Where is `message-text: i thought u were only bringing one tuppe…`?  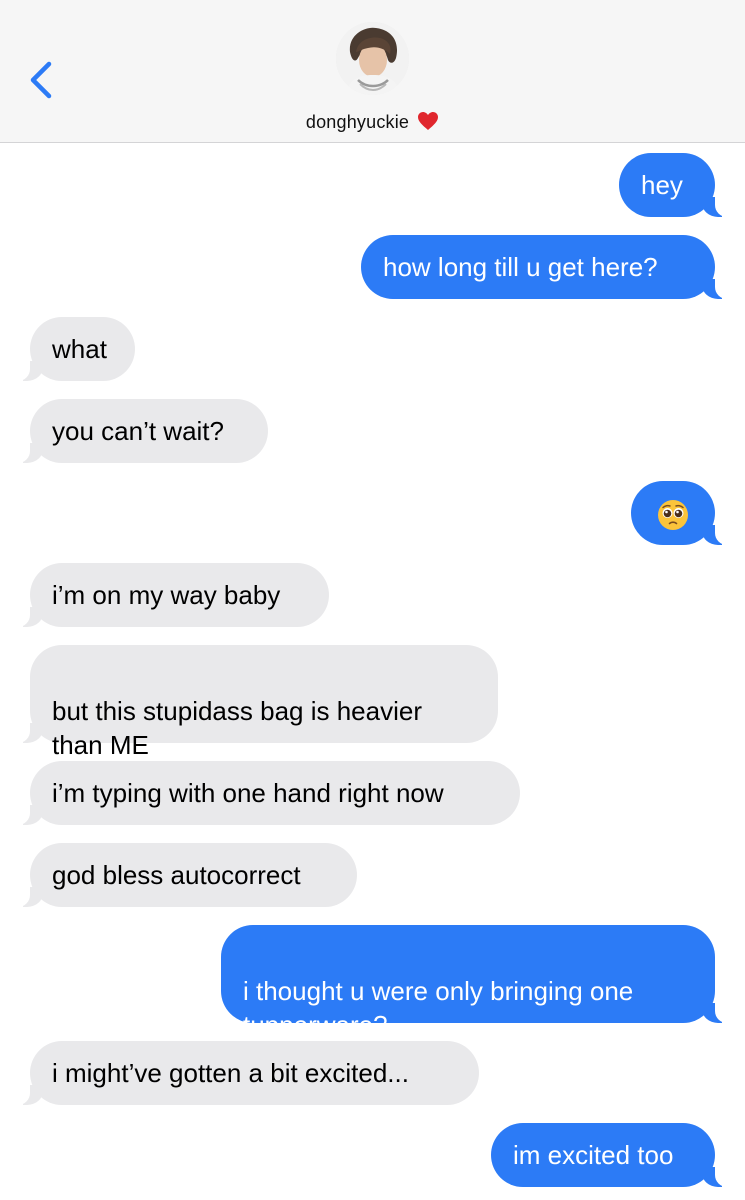 message-text: i thought u were only bringing one tuppe… is located at coordinates (438, 1008).